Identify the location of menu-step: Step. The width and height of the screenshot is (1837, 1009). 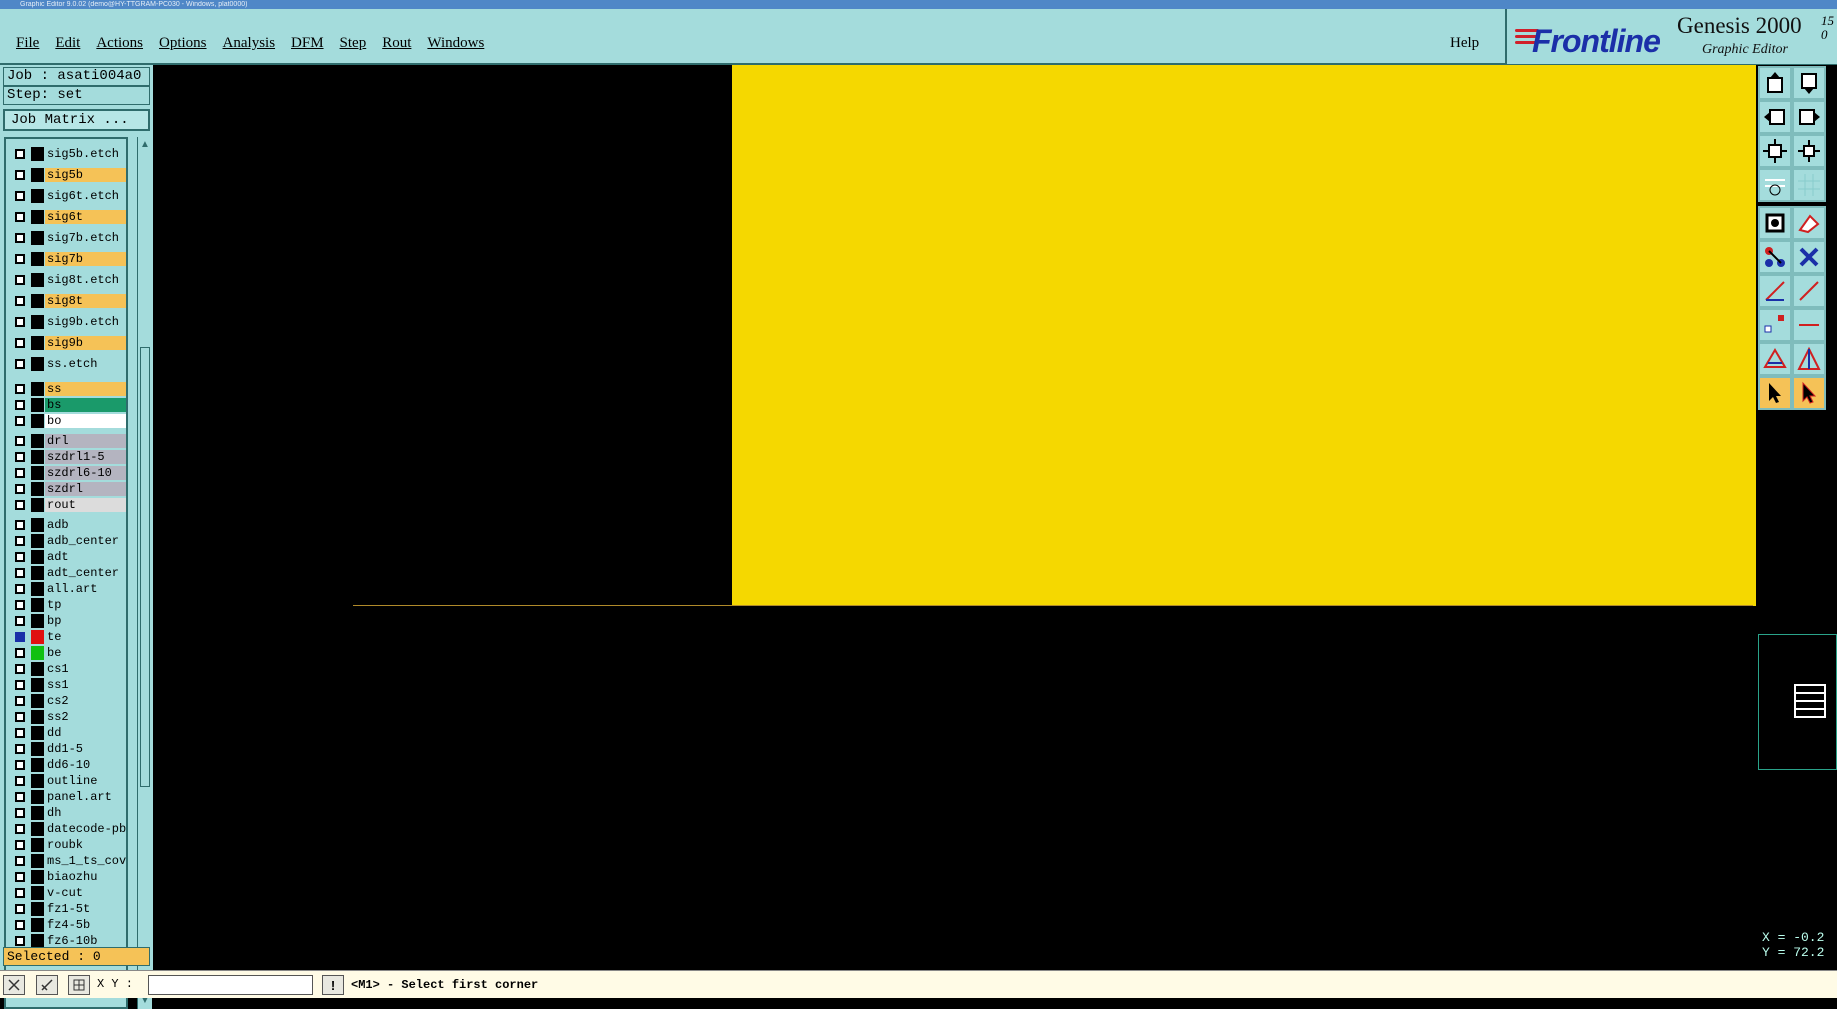
(353, 43).